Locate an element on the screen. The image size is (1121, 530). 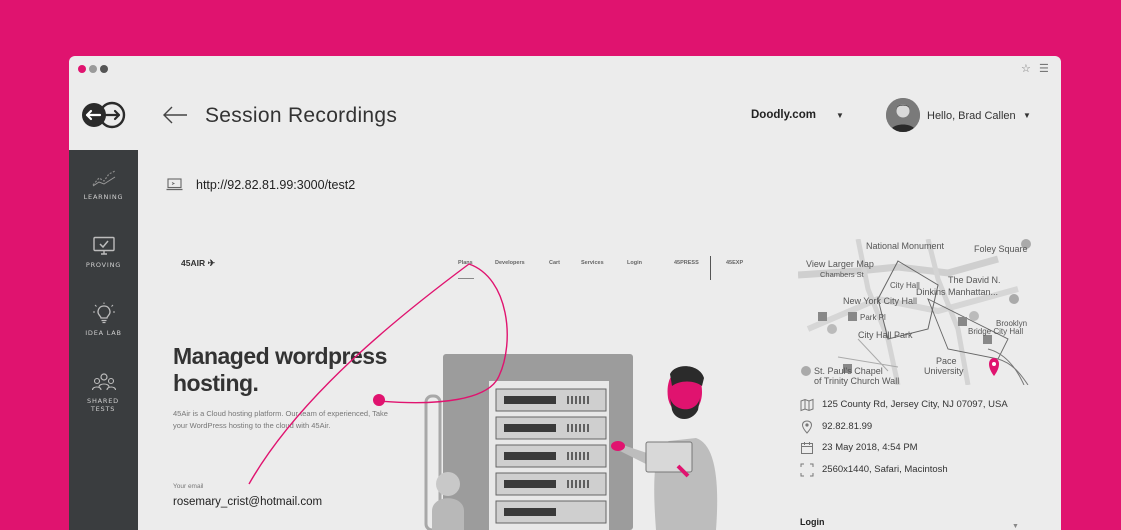
map-pin-icon is located at coordinates (994, 367).